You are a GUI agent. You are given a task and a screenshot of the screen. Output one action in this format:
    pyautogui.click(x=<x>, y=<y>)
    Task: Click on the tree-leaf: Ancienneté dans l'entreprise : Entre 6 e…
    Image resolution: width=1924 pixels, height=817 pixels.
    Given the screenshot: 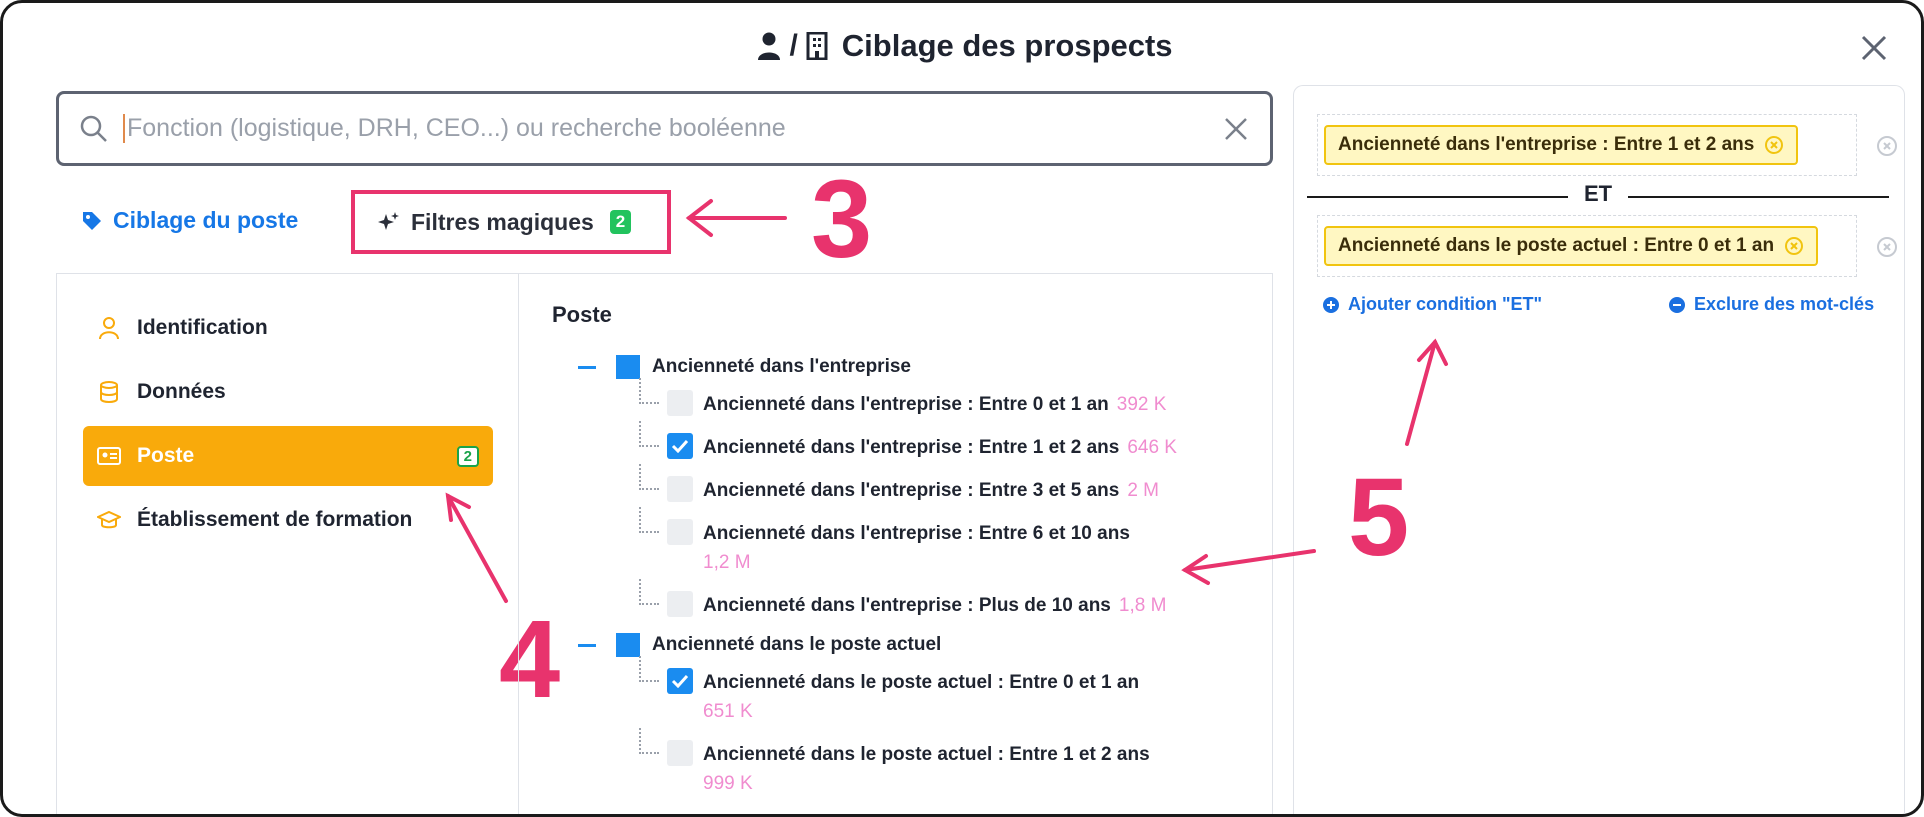 What is the action you would take?
    pyautogui.click(x=949, y=546)
    